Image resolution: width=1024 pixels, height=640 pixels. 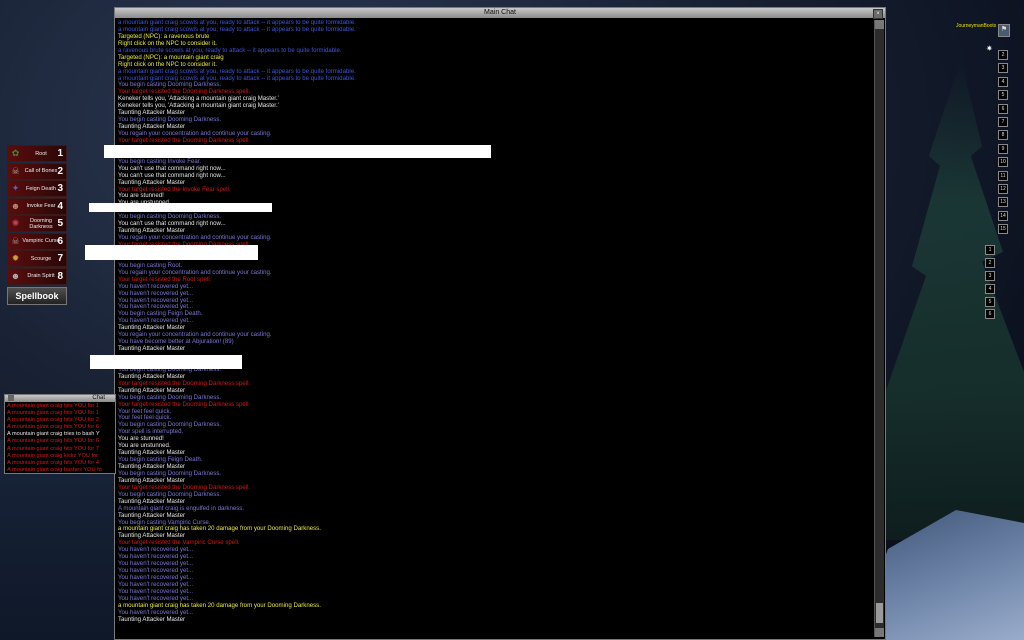 I want to click on menu-icon, so click(x=11, y=398).